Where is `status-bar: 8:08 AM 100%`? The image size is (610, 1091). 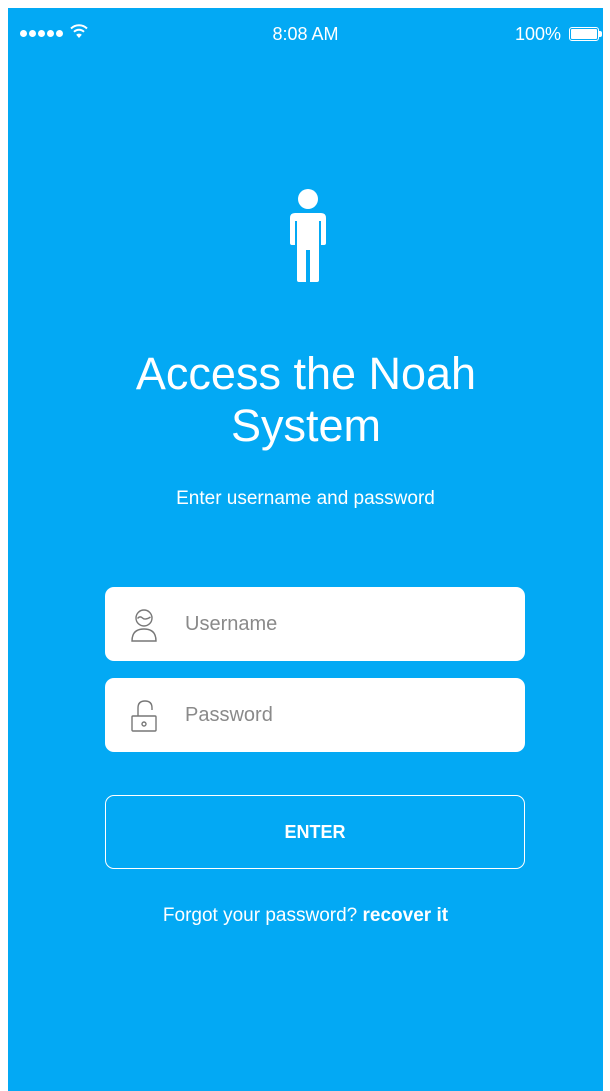
status-bar: 8:08 AM 100% is located at coordinates (305, 28).